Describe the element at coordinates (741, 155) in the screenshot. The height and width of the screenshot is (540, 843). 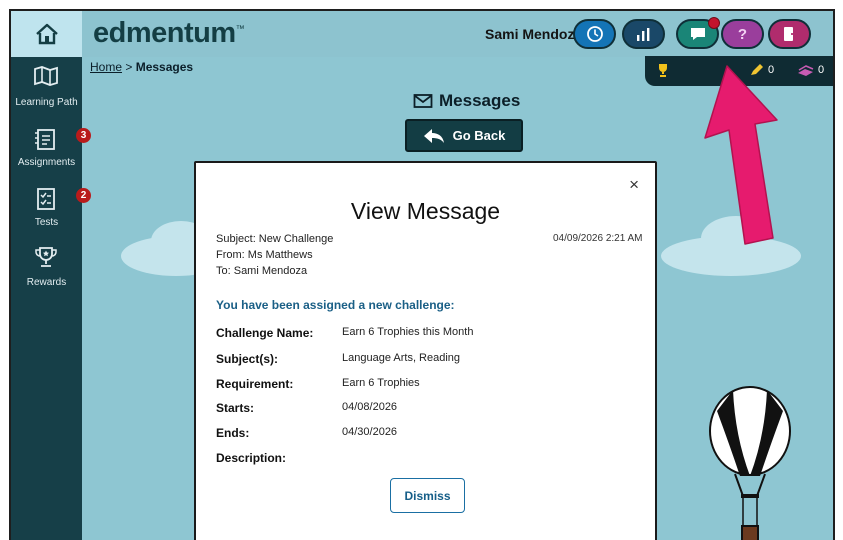
I see `annotation-arrow` at that location.